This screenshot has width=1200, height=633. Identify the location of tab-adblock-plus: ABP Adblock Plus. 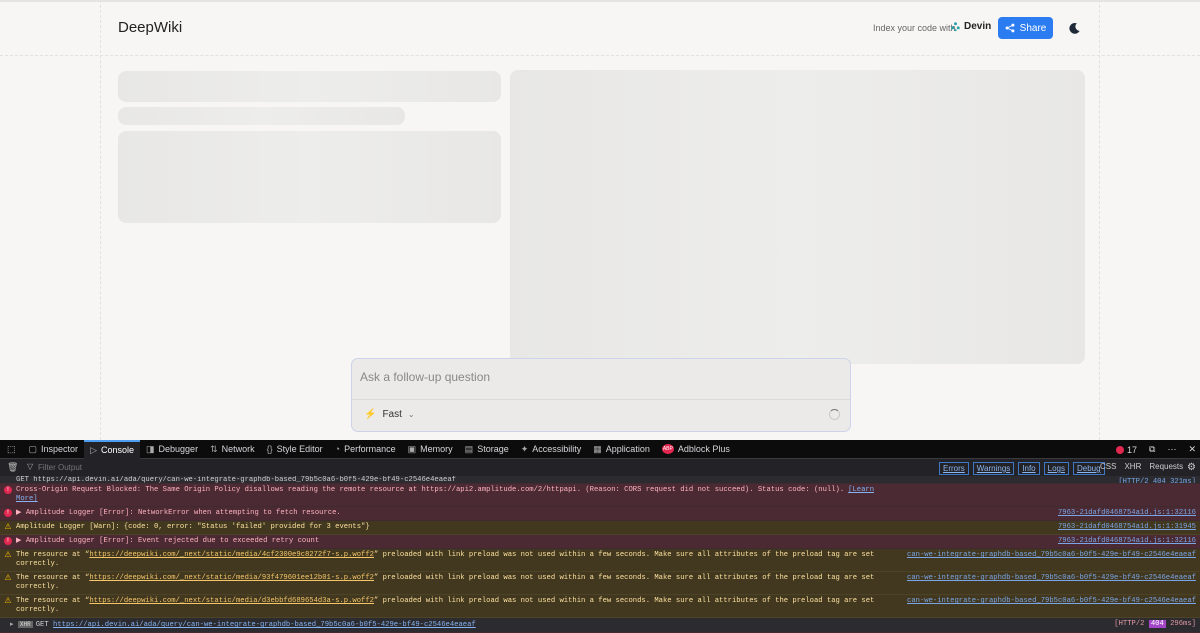
(696, 449).